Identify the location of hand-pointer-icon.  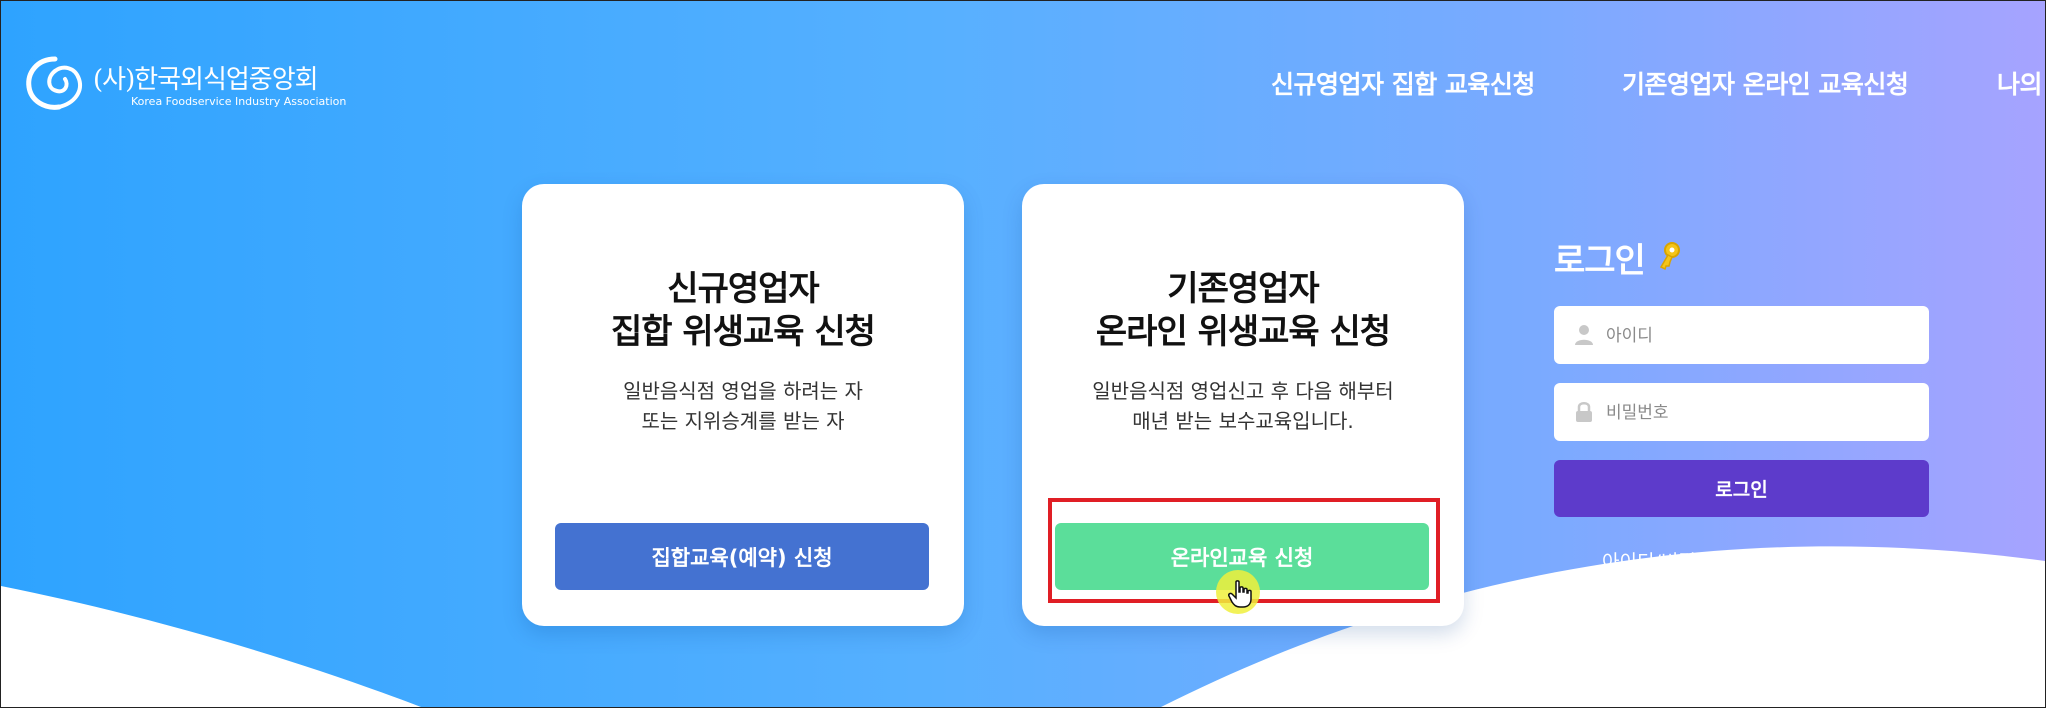
(1240, 594).